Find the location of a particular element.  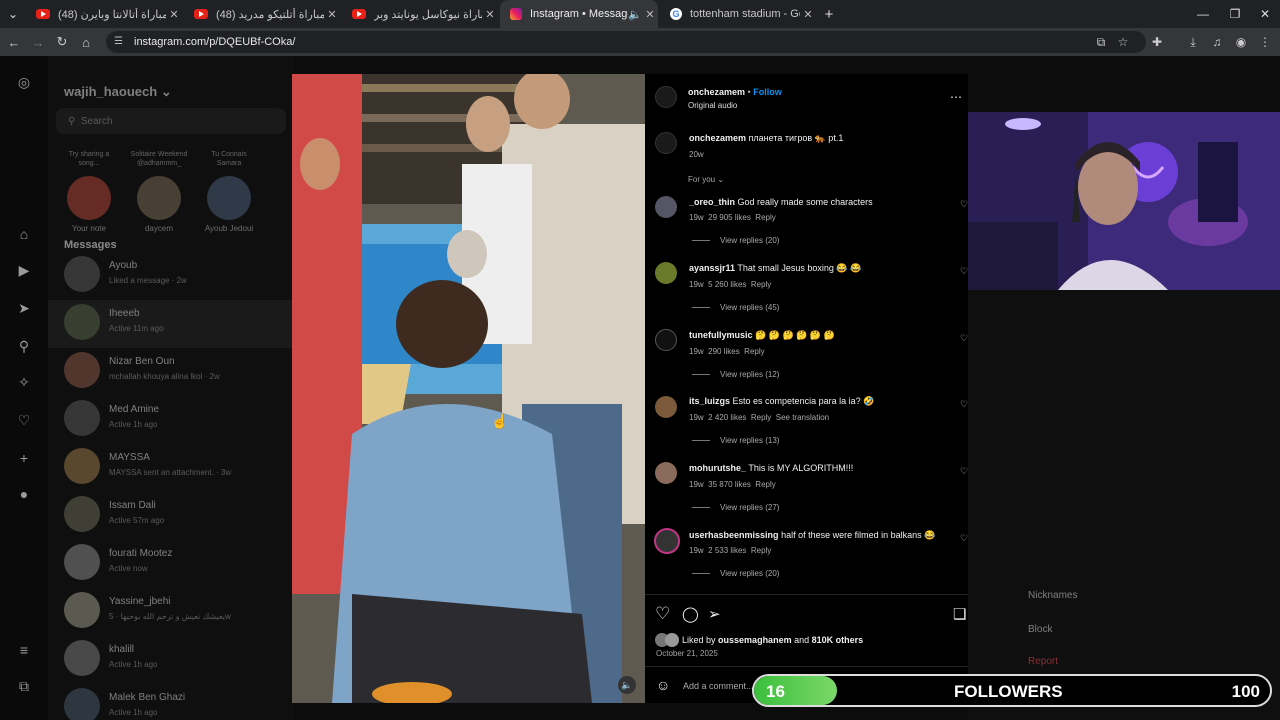

view-replies-button: View replies (45) is located at coordinates (735, 307).